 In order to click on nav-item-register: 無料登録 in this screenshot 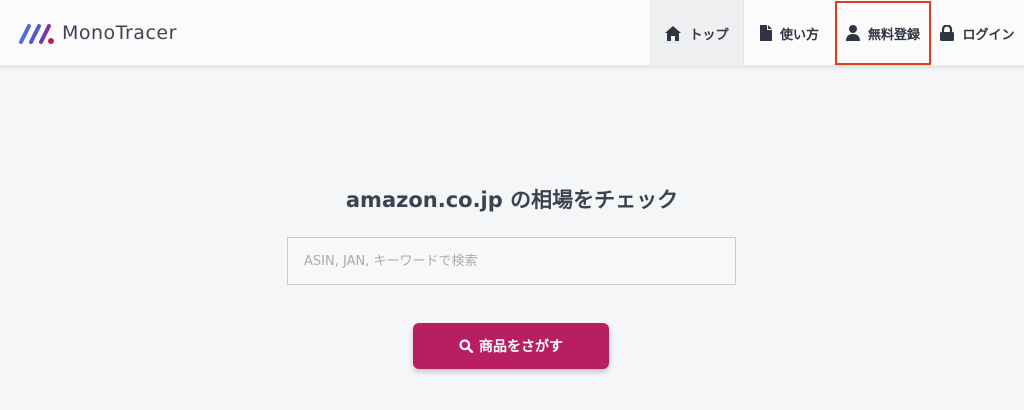, I will do `click(883, 33)`.